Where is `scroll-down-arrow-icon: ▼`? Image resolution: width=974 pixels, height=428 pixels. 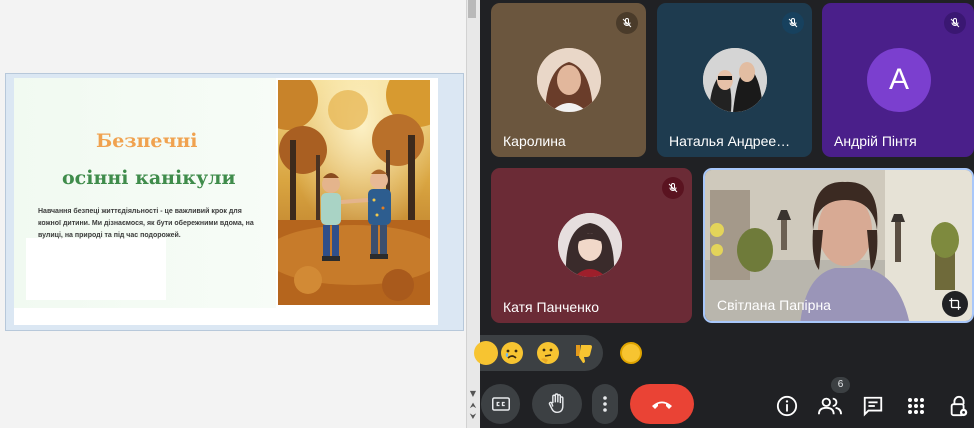
scroll-down-arrow-icon: ▼ is located at coordinates (473, 393).